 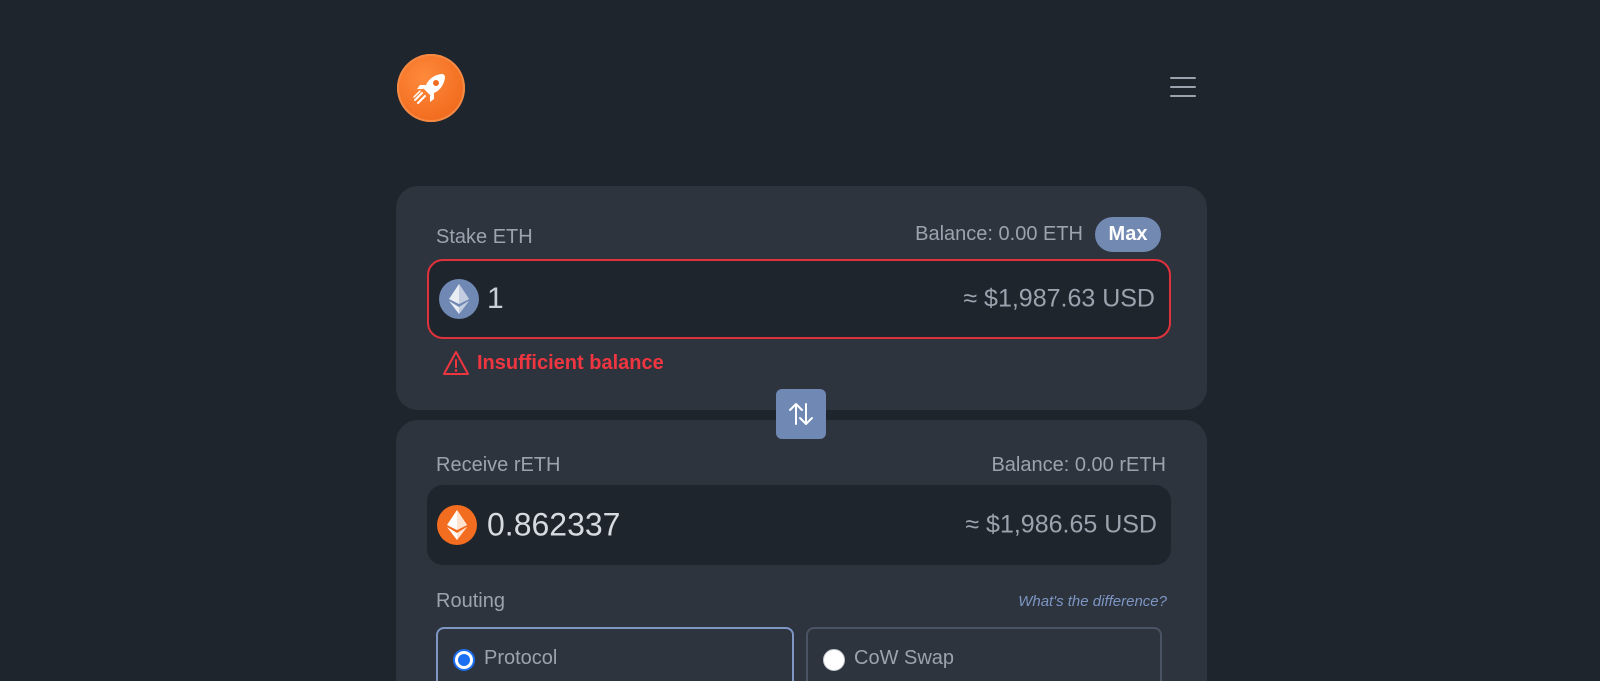 I want to click on radio-cow-swap, so click(x=834, y=660).